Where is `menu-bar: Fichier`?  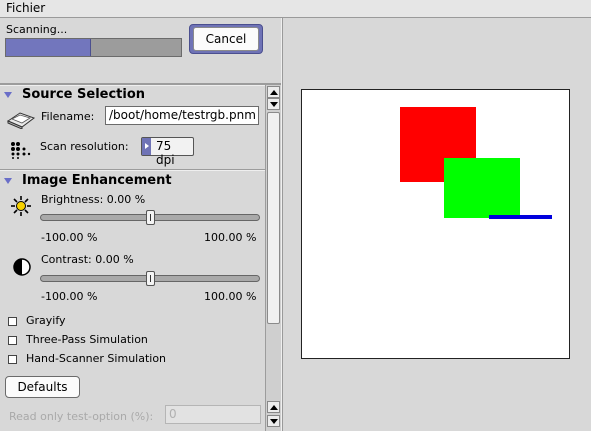
menu-bar: Fichier is located at coordinates (295, 9).